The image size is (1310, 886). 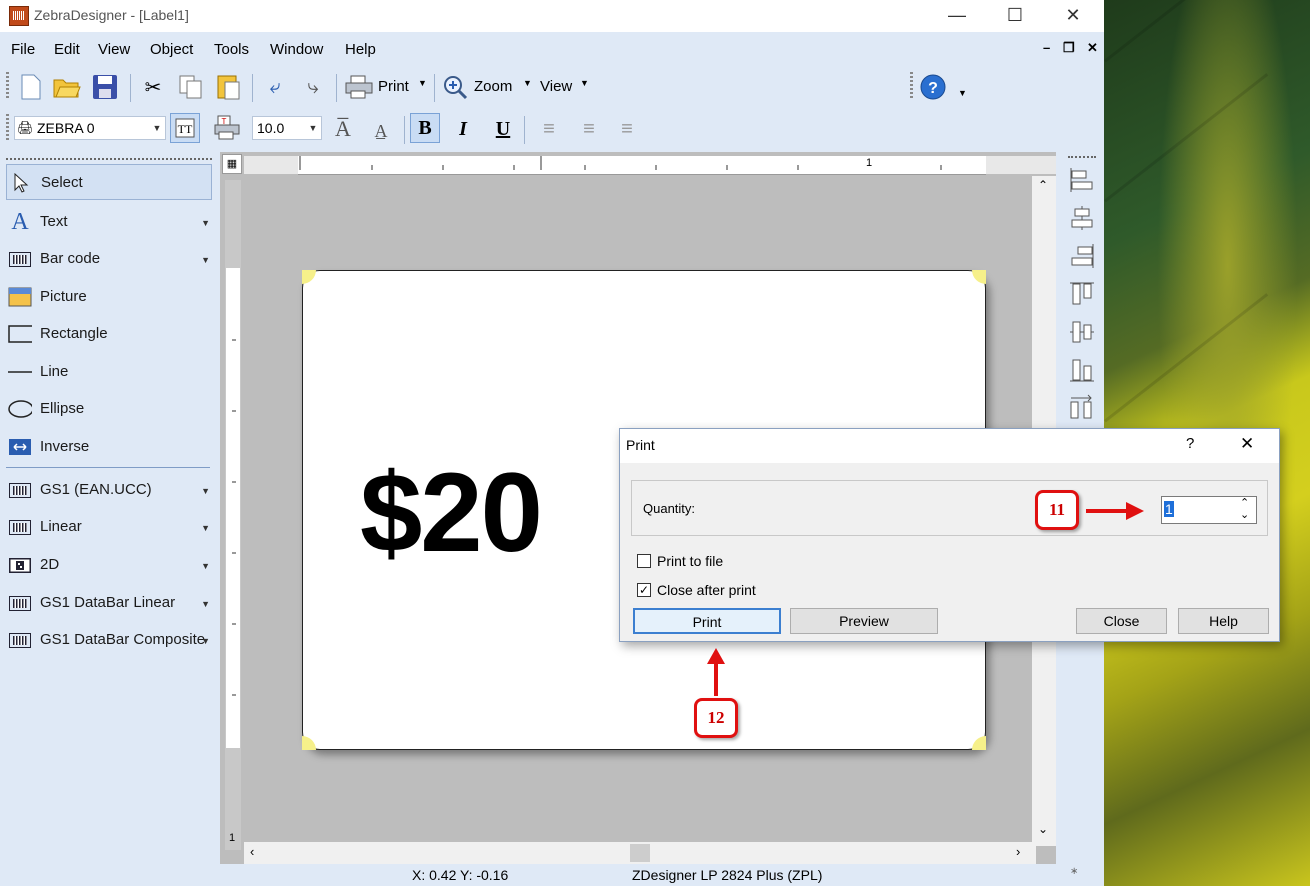 I want to click on print-to-file-checkbox, so click(x=644, y=561).